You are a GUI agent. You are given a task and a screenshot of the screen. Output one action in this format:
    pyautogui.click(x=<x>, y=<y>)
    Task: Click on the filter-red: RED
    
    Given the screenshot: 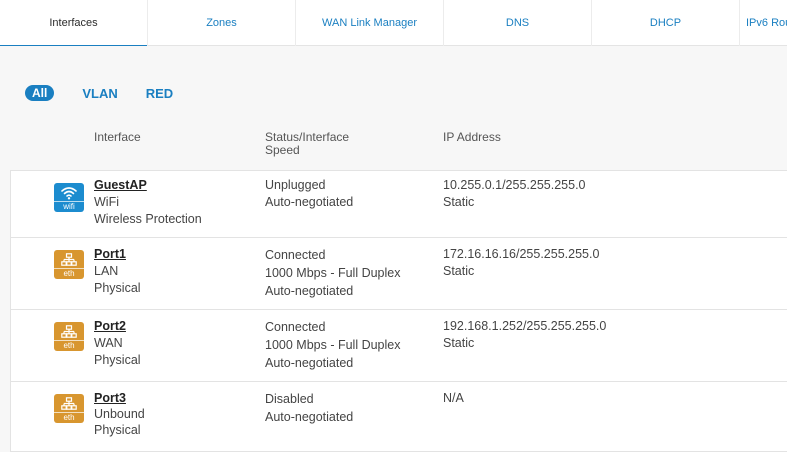 What is the action you would take?
    pyautogui.click(x=159, y=93)
    